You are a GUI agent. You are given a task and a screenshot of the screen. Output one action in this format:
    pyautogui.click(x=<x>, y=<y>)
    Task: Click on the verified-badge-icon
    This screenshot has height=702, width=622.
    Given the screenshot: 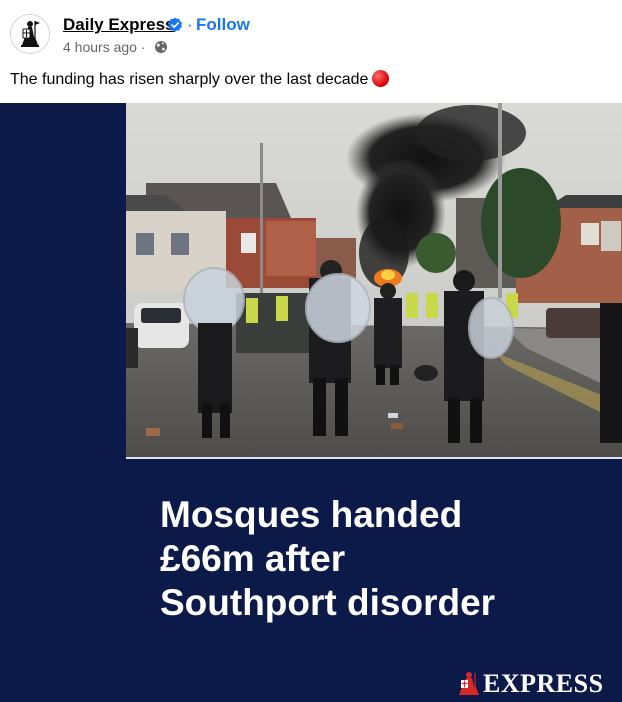 What is the action you would take?
    pyautogui.click(x=175, y=24)
    